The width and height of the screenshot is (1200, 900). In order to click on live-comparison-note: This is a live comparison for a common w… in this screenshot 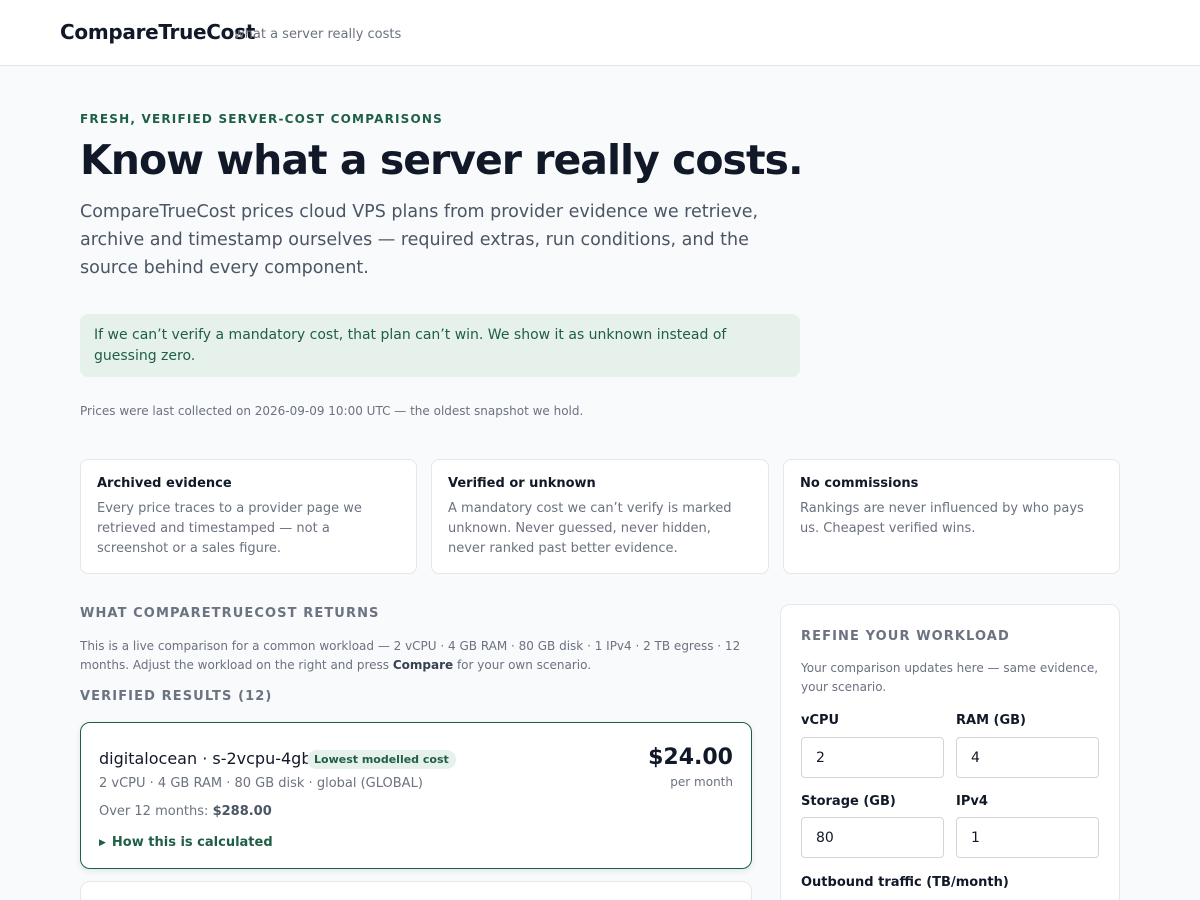, I will do `click(420, 656)`.